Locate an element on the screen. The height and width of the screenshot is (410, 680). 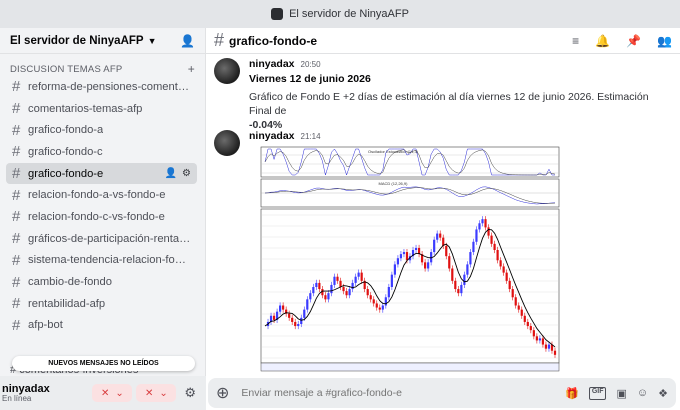
guild-header: El servidor de NinyaAFP ▼ 👤 is located at coordinates (102, 41).